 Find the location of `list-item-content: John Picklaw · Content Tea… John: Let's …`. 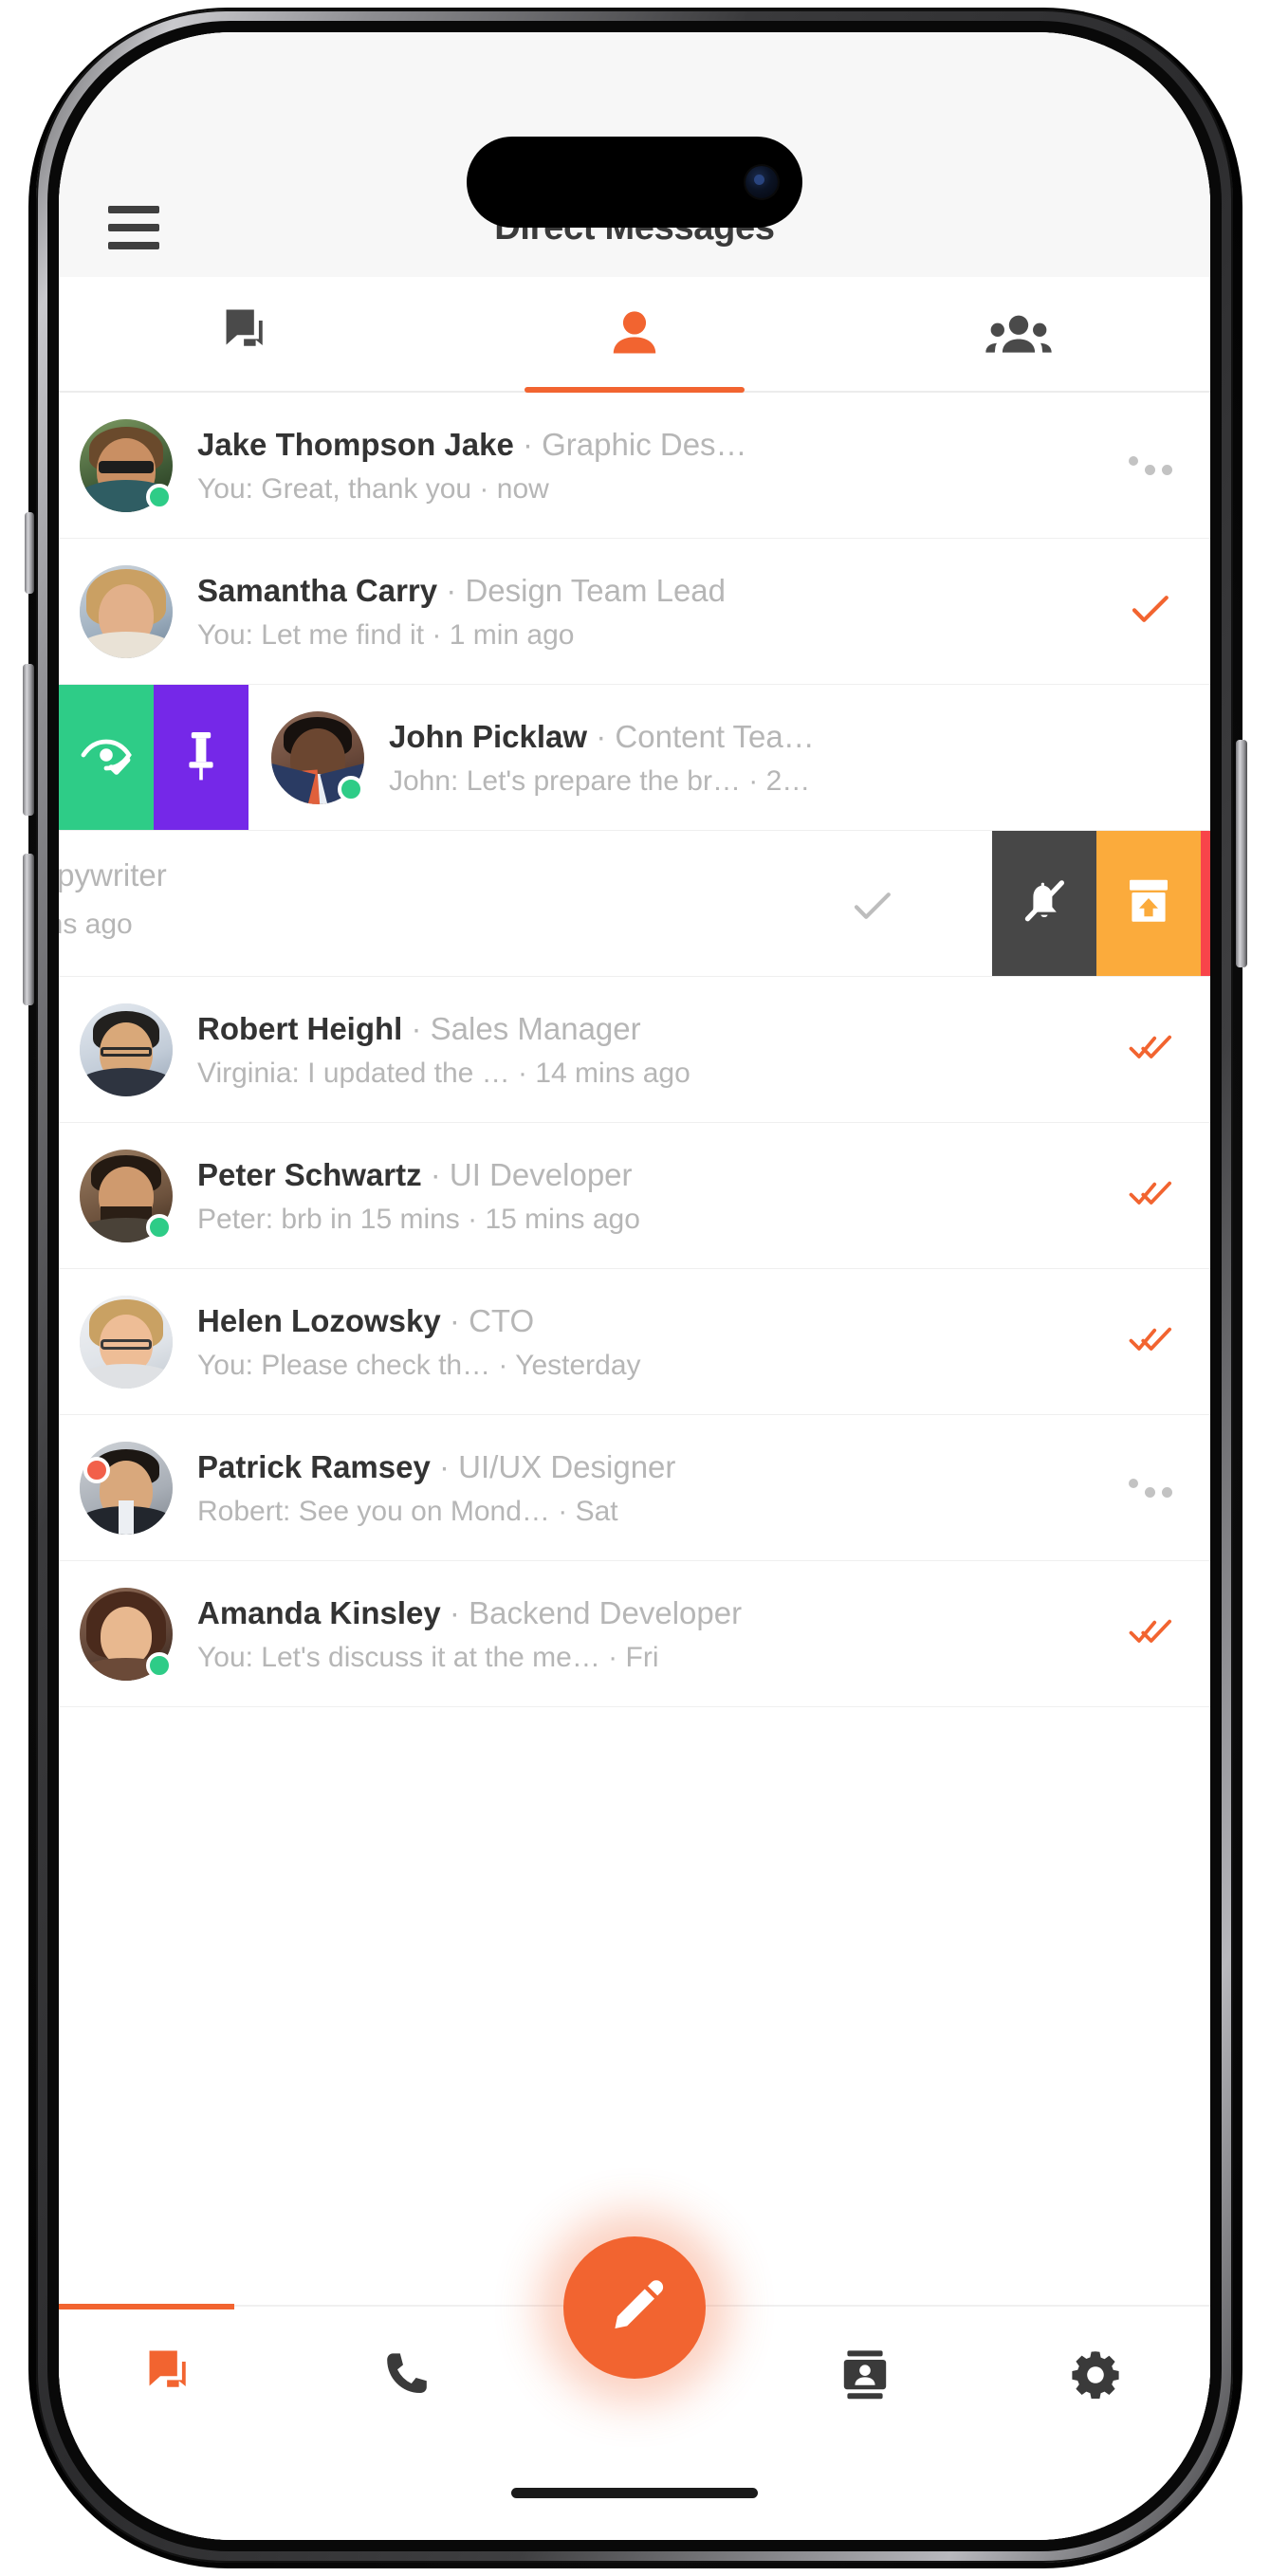

list-item-content: John Picklaw · Content Tea… John: Let's … is located at coordinates (729, 757).